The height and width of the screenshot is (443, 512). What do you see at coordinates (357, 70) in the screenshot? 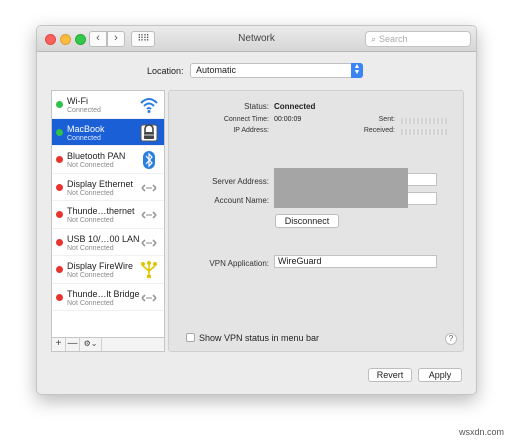
I see `updown-arrow-icon: ▲ ▼` at bounding box center [357, 70].